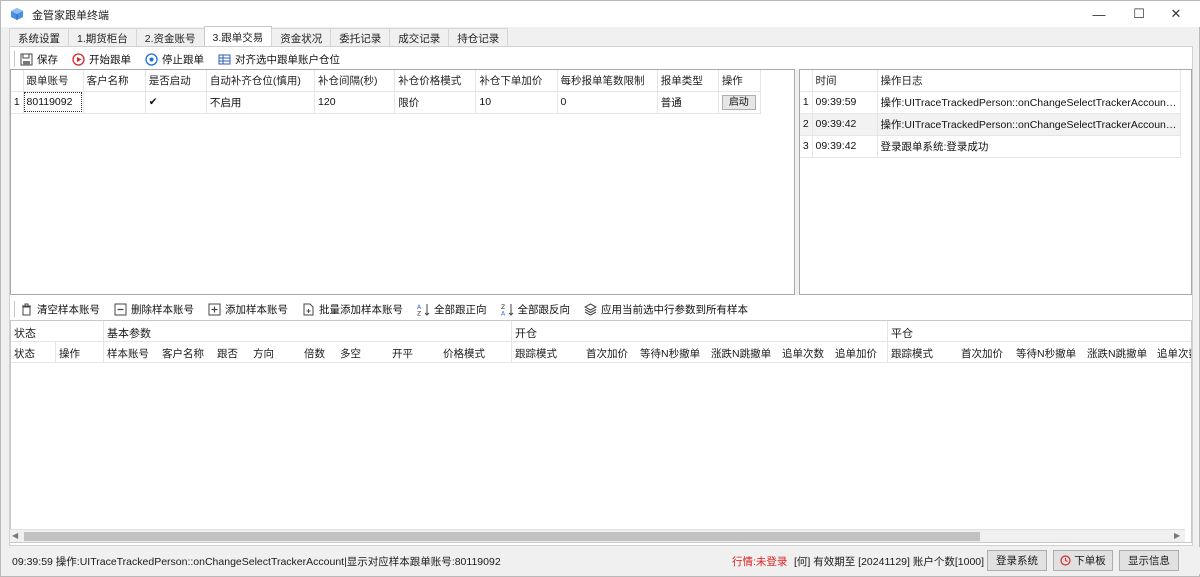 This screenshot has height=577, width=1200. Describe the element at coordinates (1139, 14) in the screenshot. I see `maximize-button: ☐` at that location.